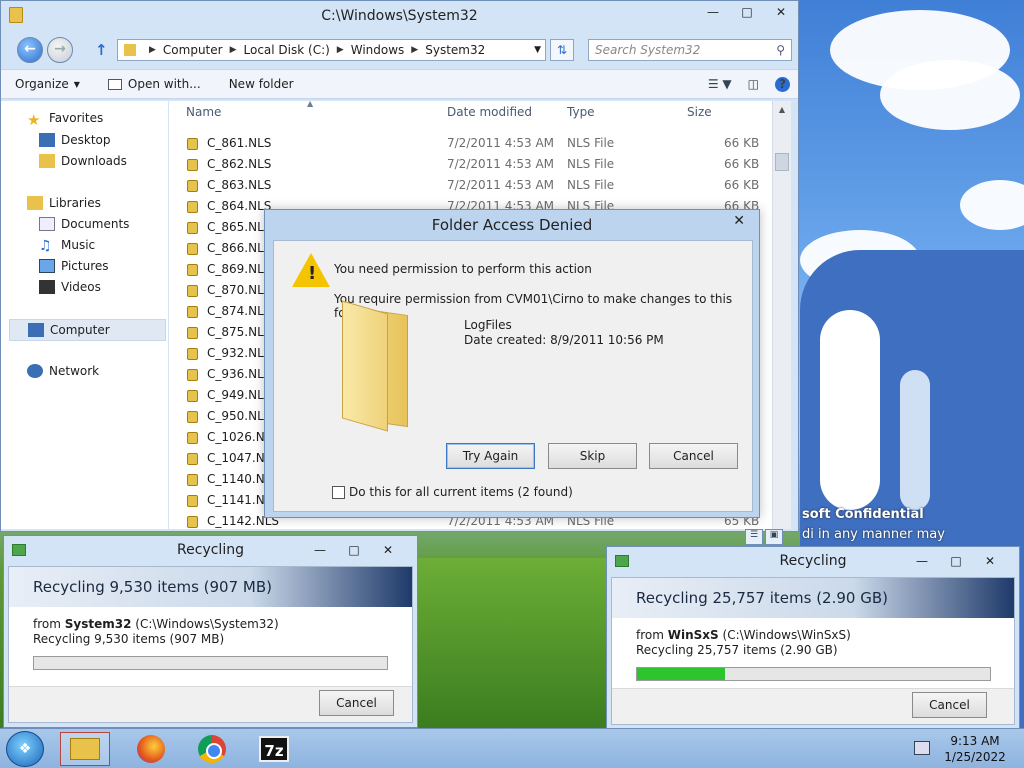 Image resolution: width=1024 pixels, height=768 pixels. I want to click on up-folder-button: ↑, so click(101, 50).